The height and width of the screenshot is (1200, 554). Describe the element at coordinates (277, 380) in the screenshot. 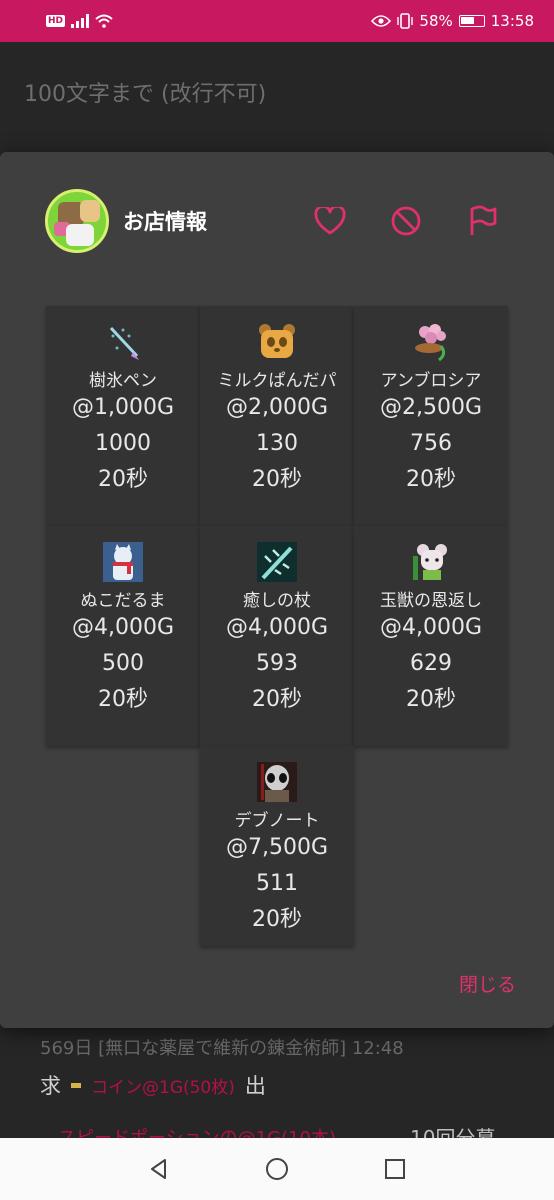

I see `item-name: ミルクぱんだパ` at that location.